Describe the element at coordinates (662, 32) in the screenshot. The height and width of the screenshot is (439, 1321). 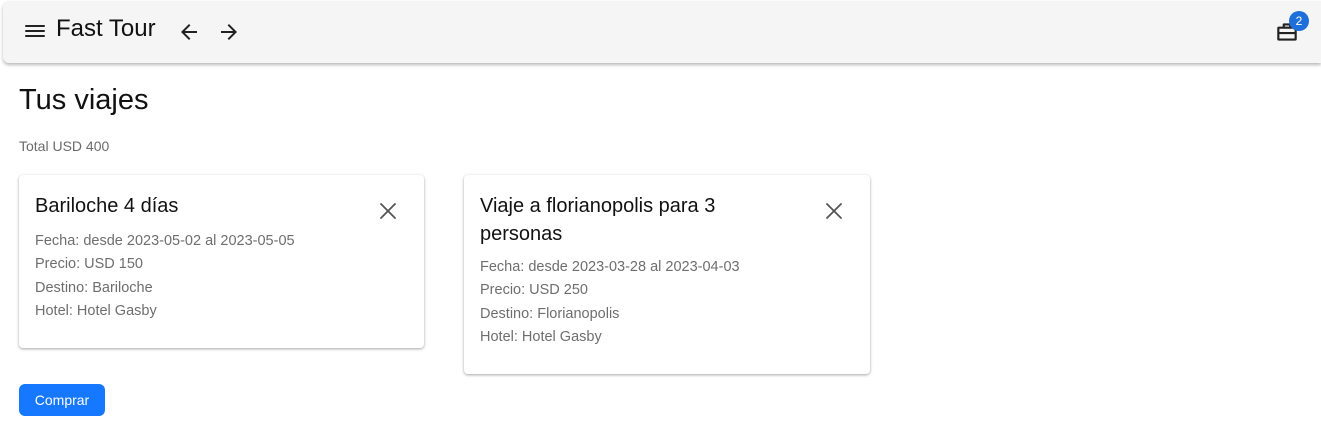
I see `app-bar: Fast Tour 2` at that location.